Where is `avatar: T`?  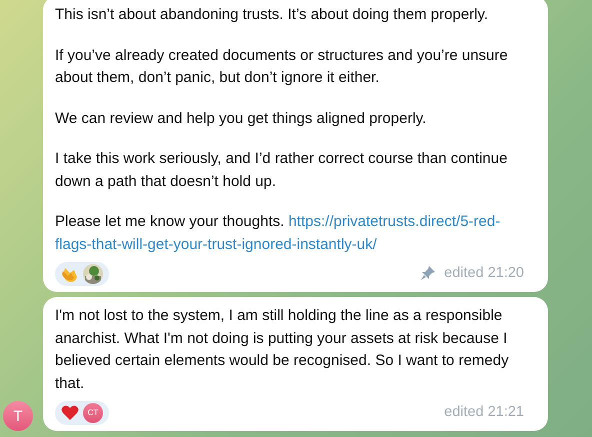
avatar: T is located at coordinates (18, 416).